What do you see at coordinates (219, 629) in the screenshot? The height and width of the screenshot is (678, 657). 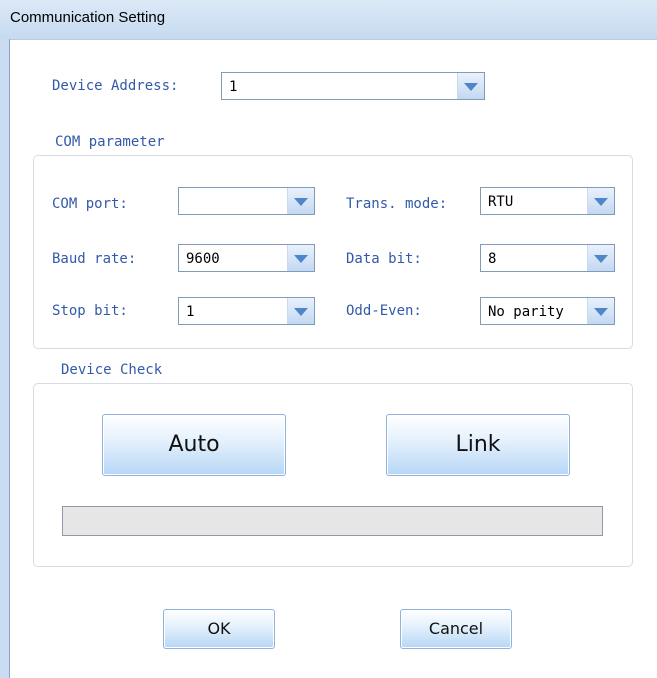 I see `ok-button: OK` at bounding box center [219, 629].